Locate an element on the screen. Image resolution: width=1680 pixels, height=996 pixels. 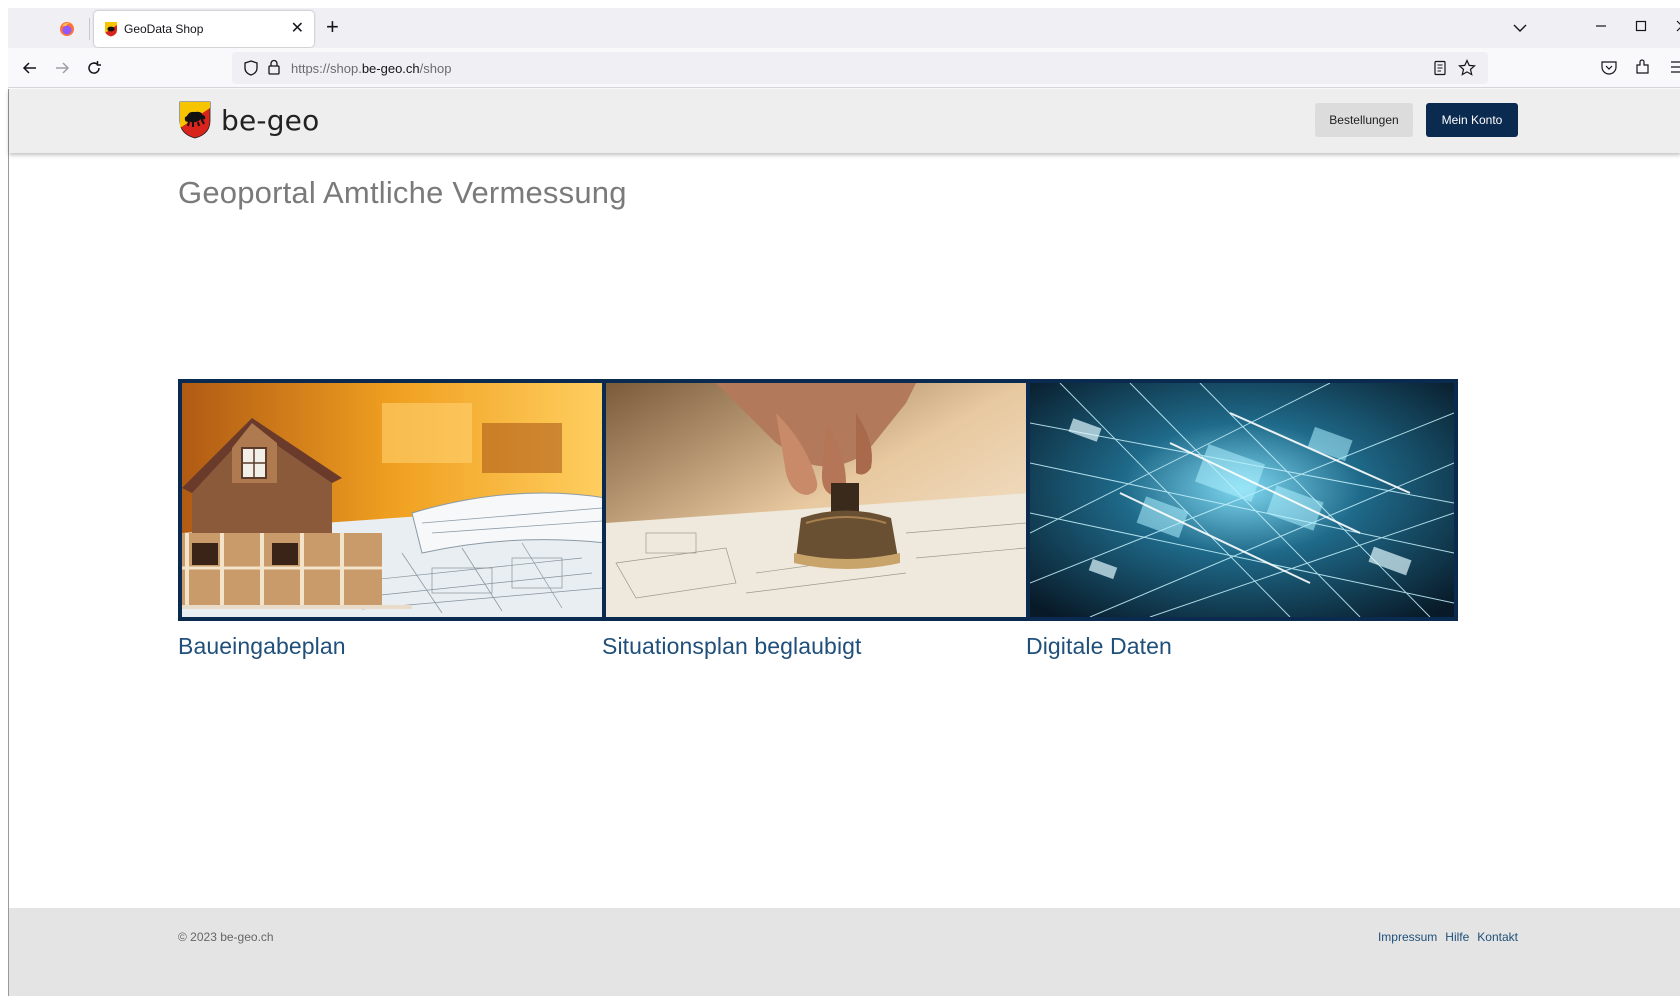
window-maximize-icon is located at coordinates (1641, 26).